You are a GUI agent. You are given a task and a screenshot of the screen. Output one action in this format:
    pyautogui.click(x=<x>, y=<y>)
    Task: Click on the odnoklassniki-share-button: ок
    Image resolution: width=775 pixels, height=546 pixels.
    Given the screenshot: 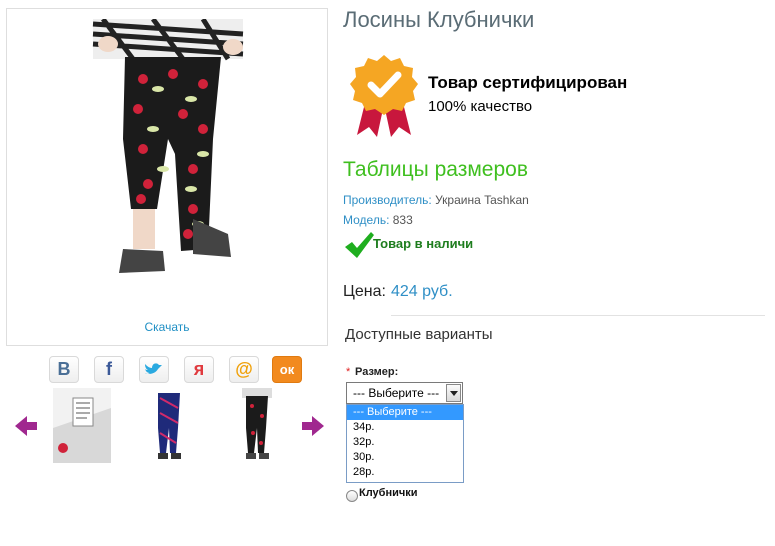 What is the action you would take?
    pyautogui.click(x=287, y=369)
    